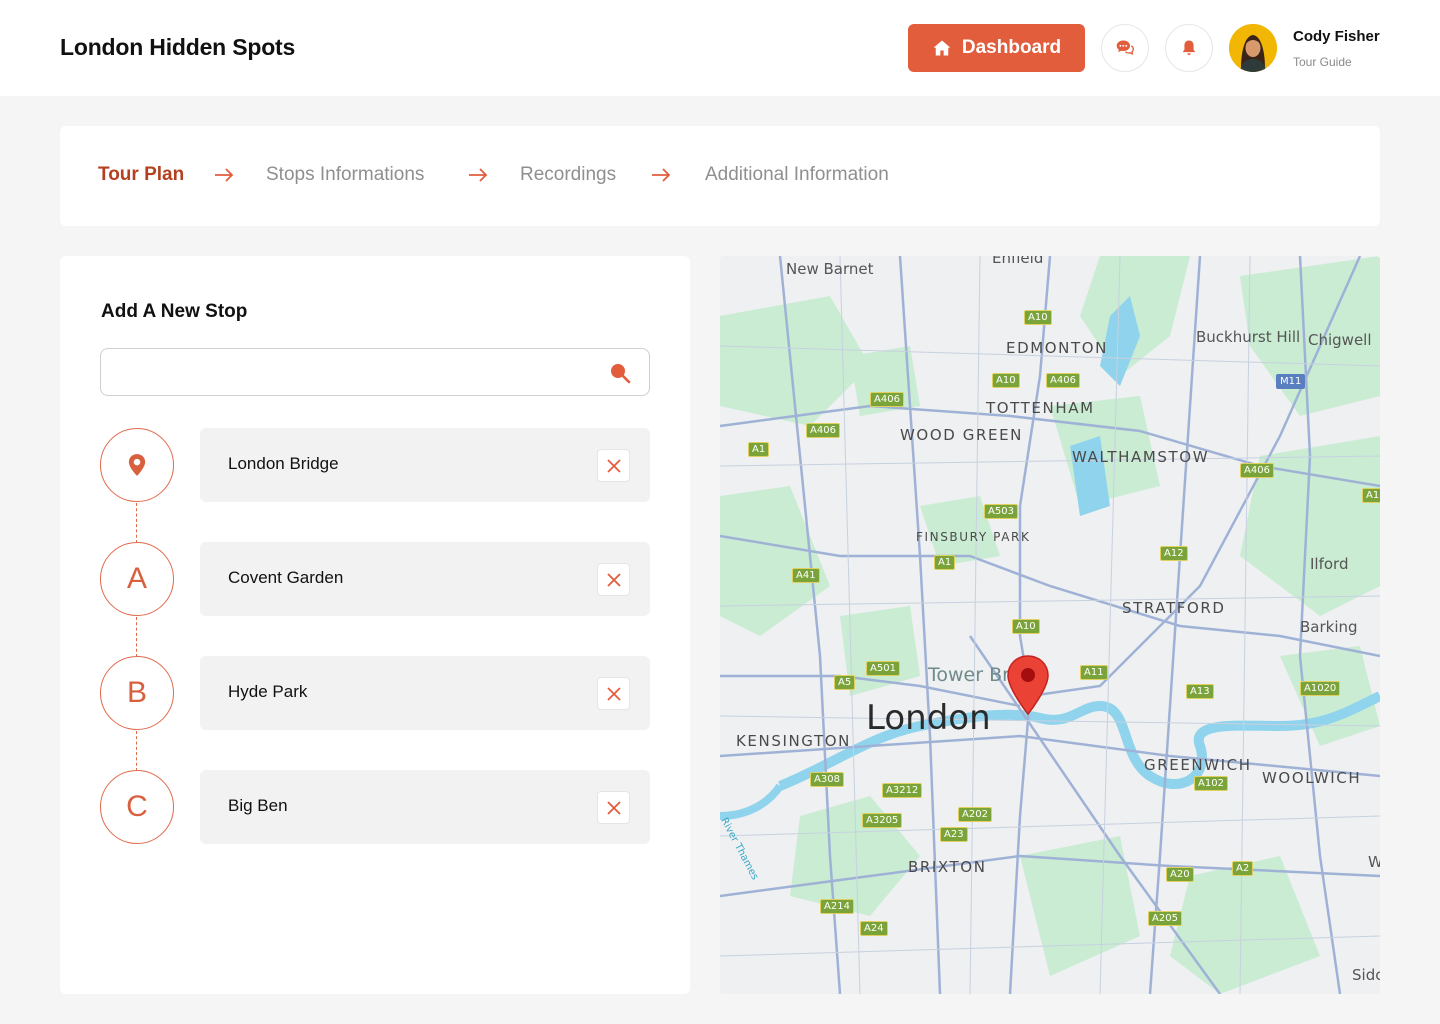 This screenshot has width=1440, height=1024. What do you see at coordinates (1329, 627) in the screenshot?
I see `map-town-label: Barking` at bounding box center [1329, 627].